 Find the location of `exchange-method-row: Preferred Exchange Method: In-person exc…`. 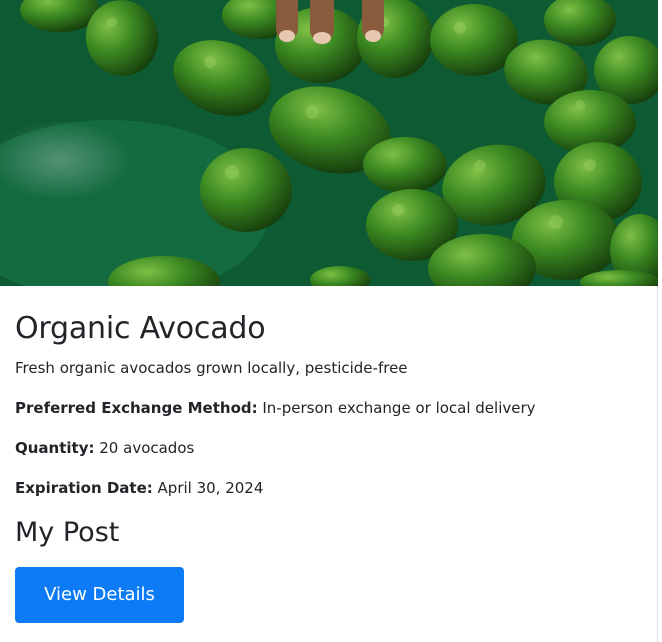

exchange-method-row: Preferred Exchange Method: In-person exc… is located at coordinates (328, 408).